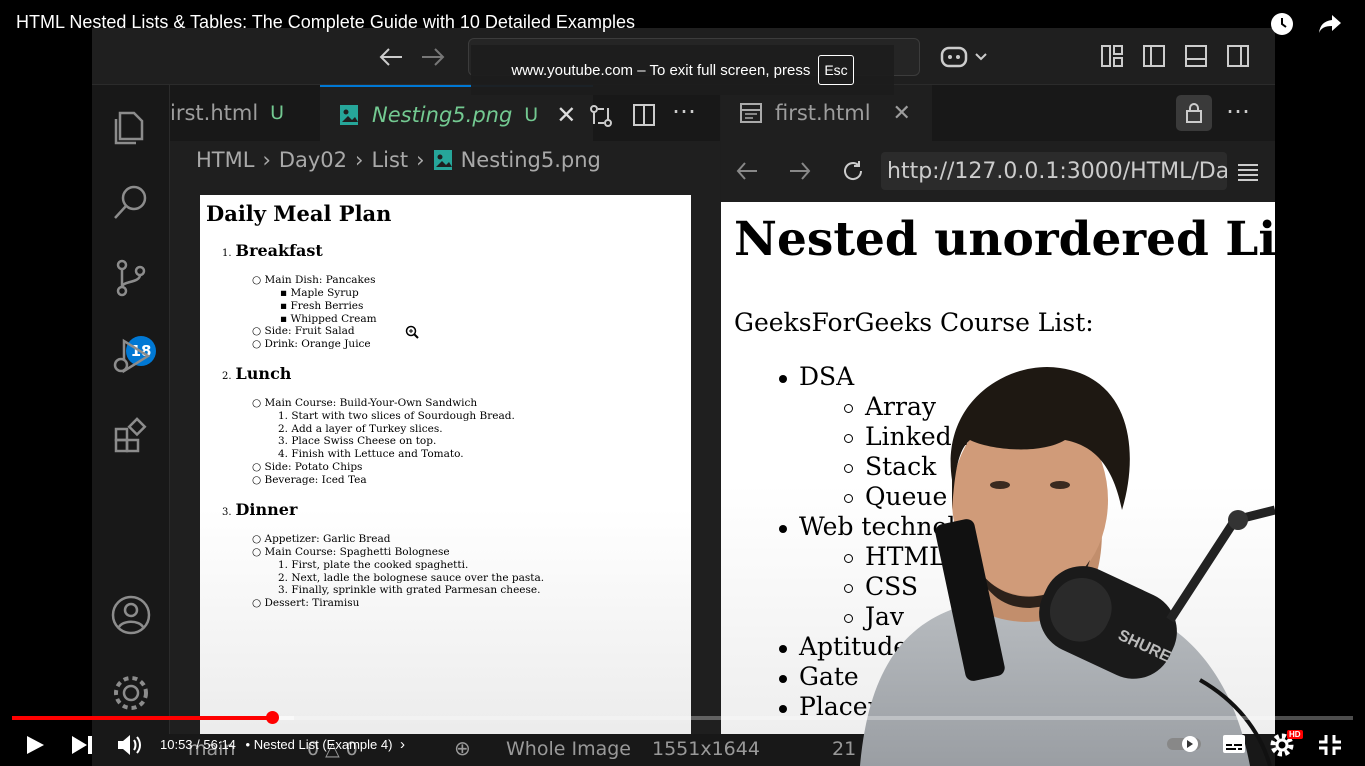 The image size is (1365, 766). Describe the element at coordinates (321, 539) in the screenshot. I see `list-item: ○ Appetizer: Garlic Bread` at that location.